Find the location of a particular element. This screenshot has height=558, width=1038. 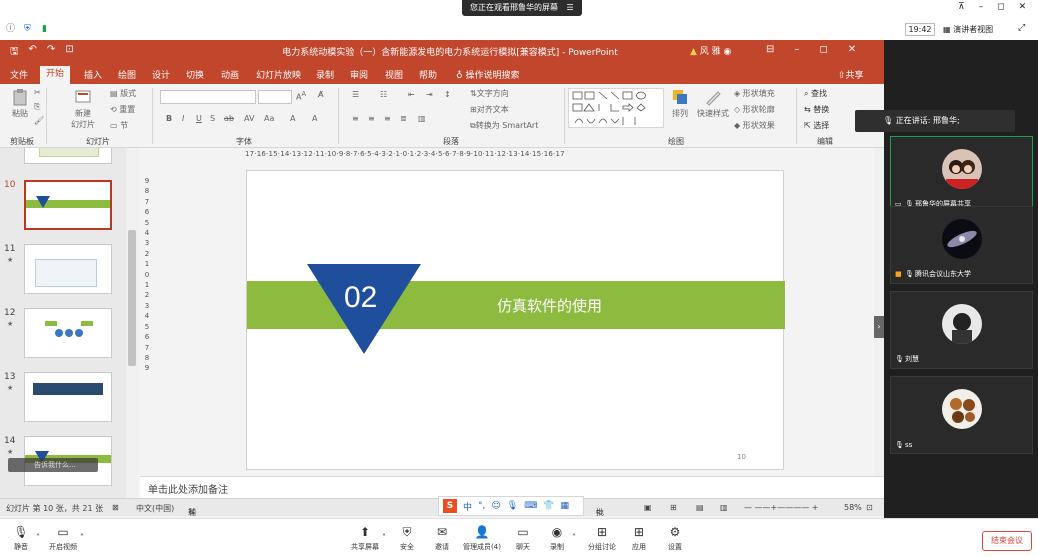

bullets-icon: ☰ is located at coordinates (355, 94).